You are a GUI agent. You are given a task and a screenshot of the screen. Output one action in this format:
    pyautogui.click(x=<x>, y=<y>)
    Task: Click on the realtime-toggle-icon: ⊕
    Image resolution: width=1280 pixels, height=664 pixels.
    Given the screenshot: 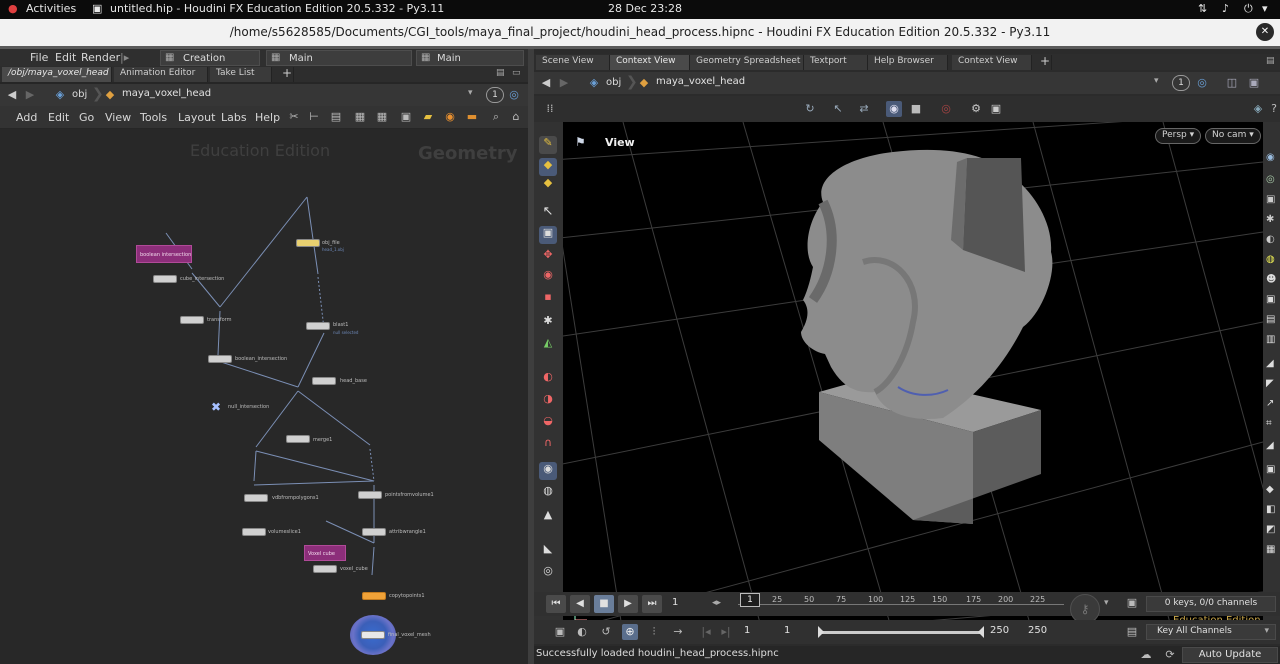 What is the action you would take?
    pyautogui.click(x=630, y=632)
    